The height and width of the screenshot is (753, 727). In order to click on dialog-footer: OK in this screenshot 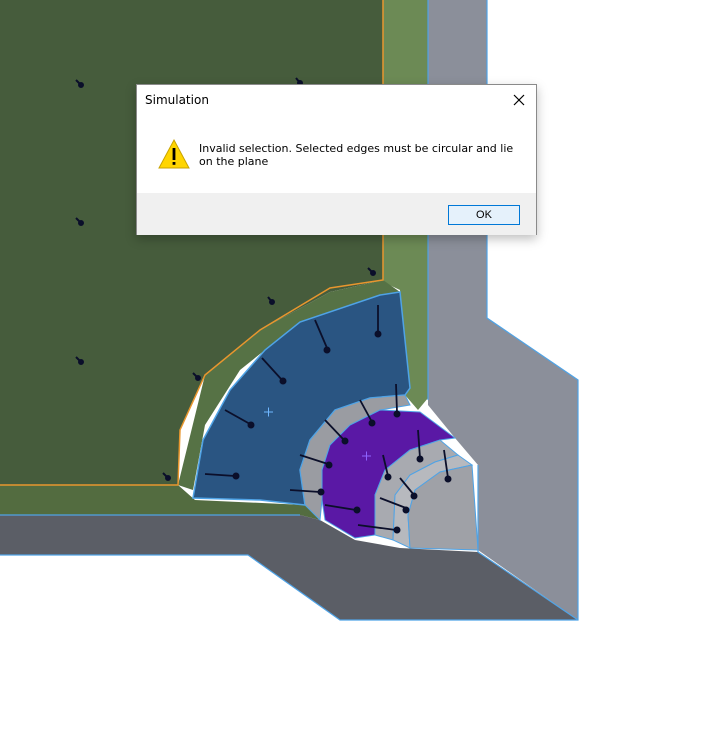, I will do `click(336, 214)`.